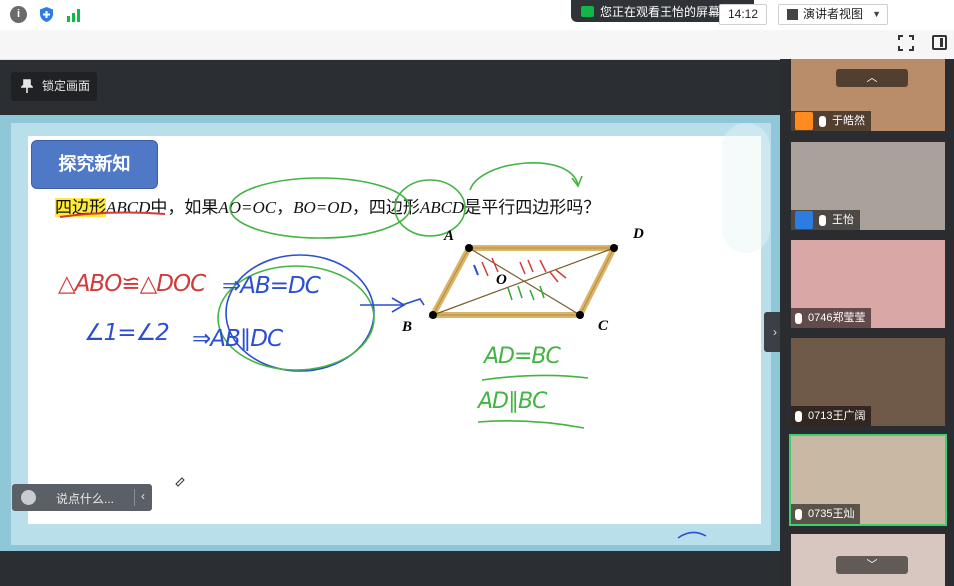  What do you see at coordinates (837, 416) in the screenshot?
I see `participant-name: 0713王广阔` at bounding box center [837, 416].